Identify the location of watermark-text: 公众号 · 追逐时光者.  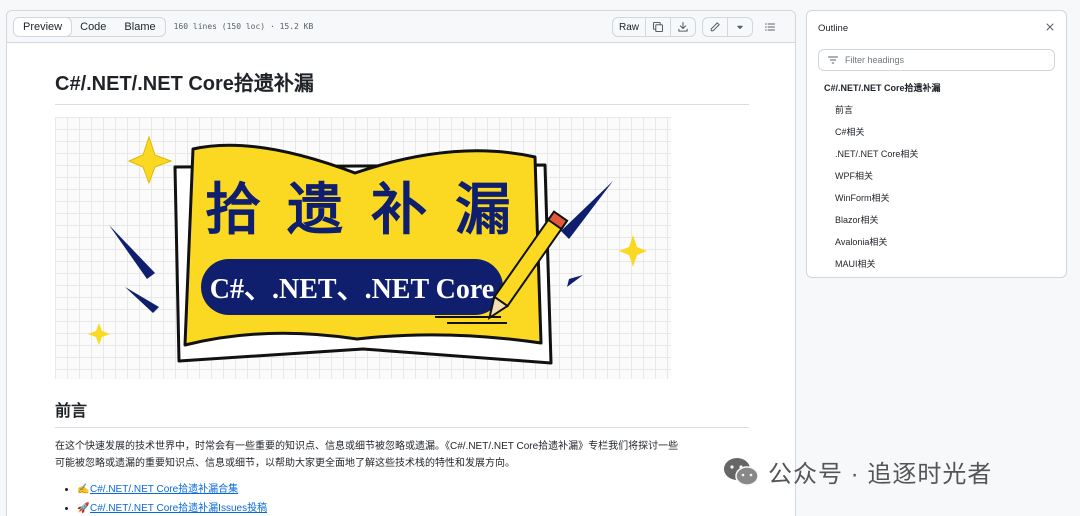
(880, 474).